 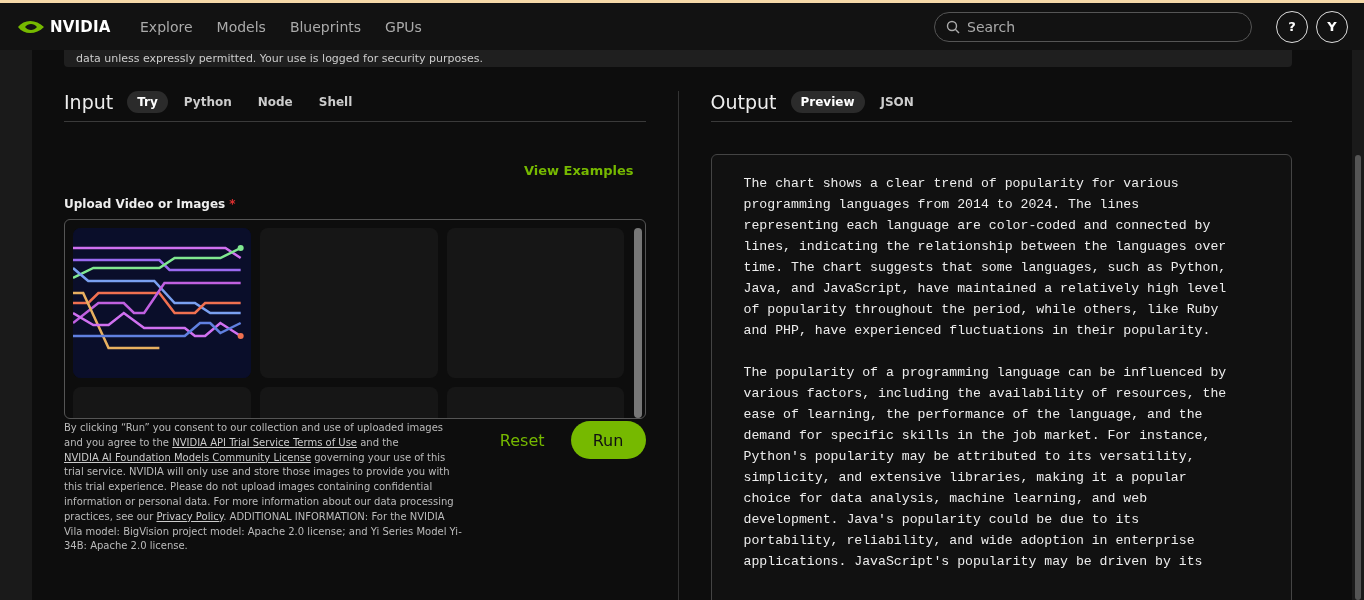 What do you see at coordinates (265, 442) in the screenshot?
I see `policy-link: NVIDIA API Trial Service Terms of Use` at bounding box center [265, 442].